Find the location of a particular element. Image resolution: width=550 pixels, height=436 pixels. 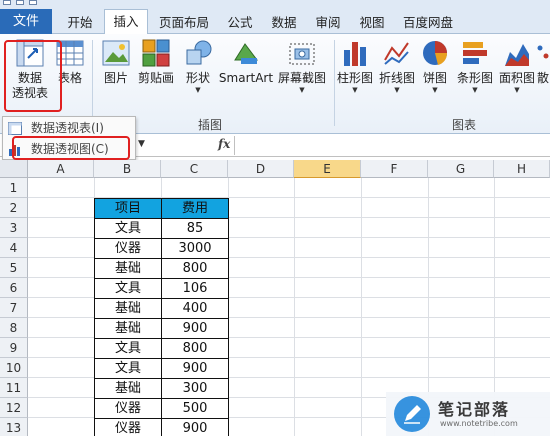

screenshot-icon is located at coordinates (302, 54).